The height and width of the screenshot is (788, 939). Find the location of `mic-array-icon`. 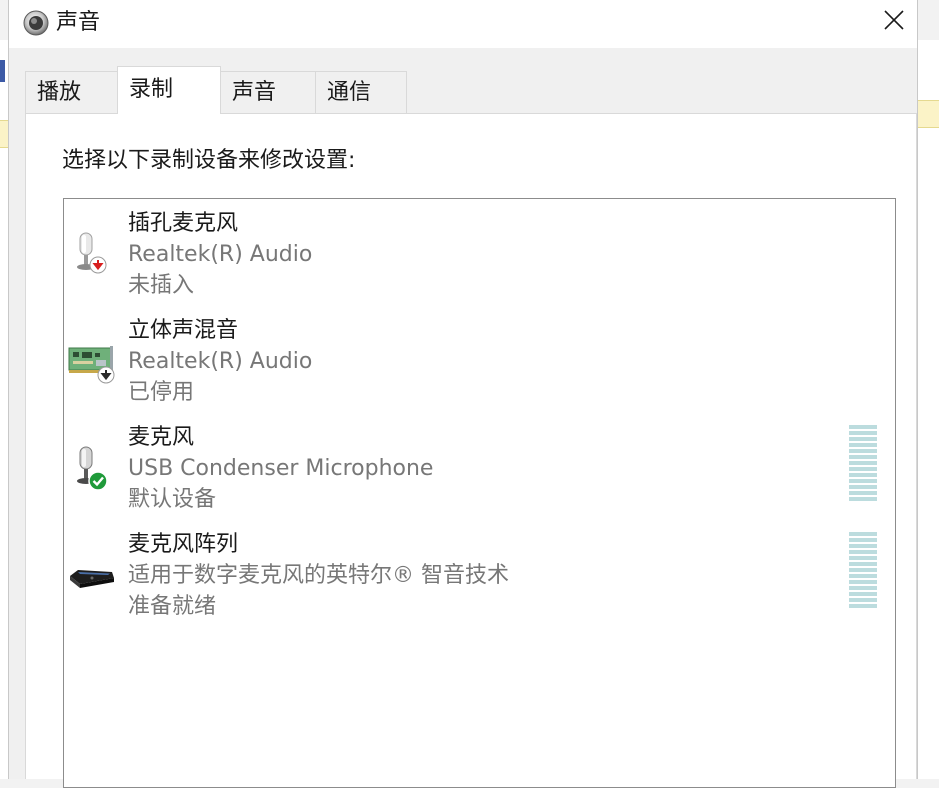

mic-array-icon is located at coordinates (94, 574).